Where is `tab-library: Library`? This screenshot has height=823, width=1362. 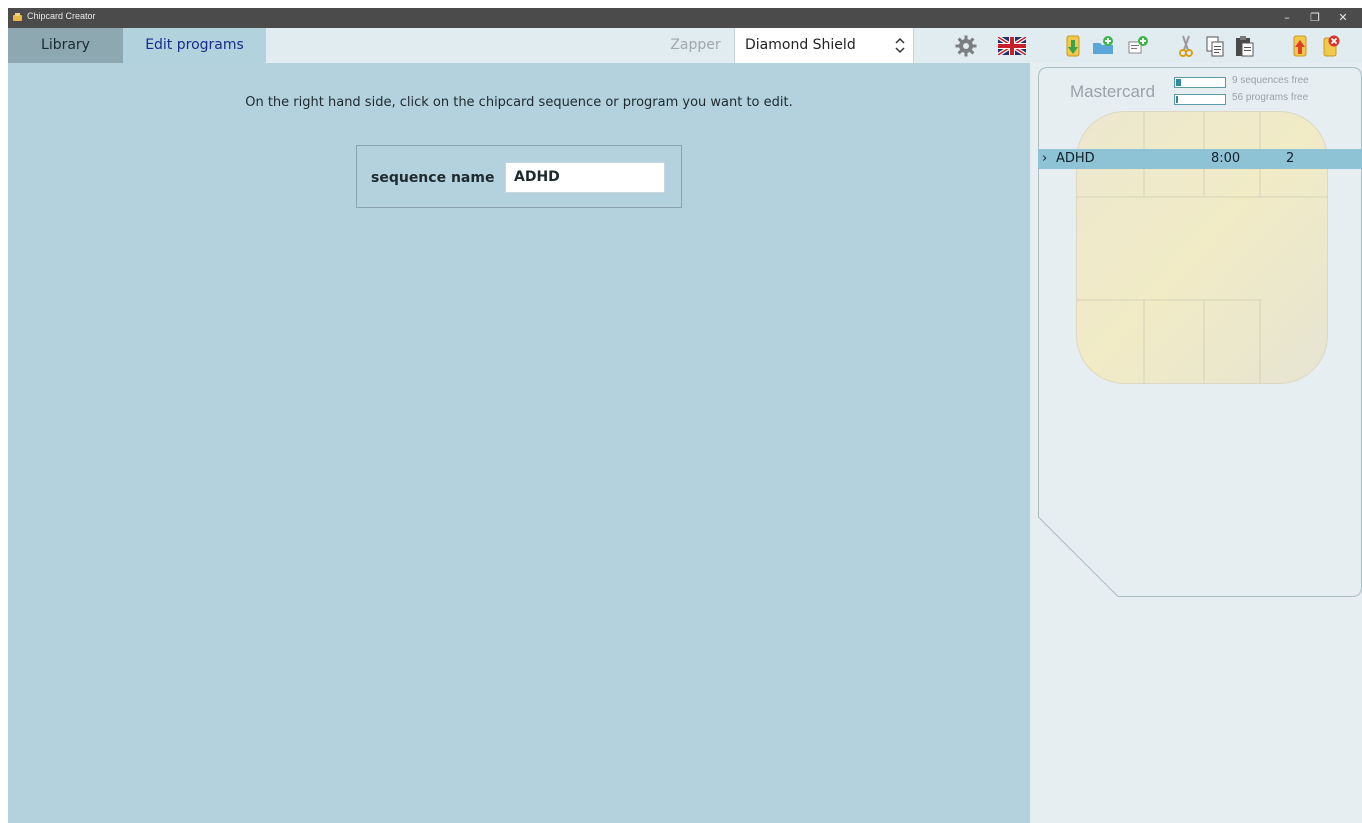
tab-library: Library is located at coordinates (65, 45).